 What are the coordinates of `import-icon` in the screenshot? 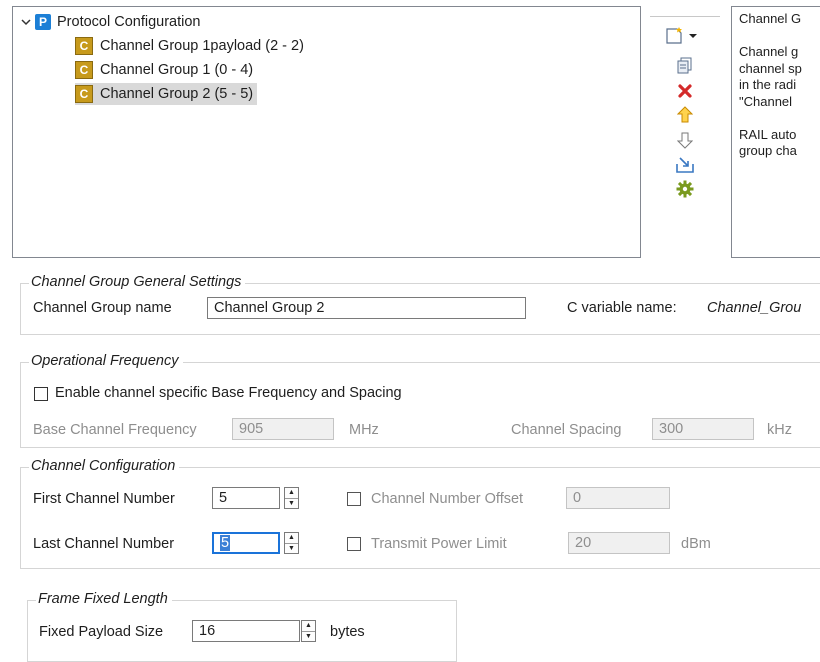 It's located at (685, 165).